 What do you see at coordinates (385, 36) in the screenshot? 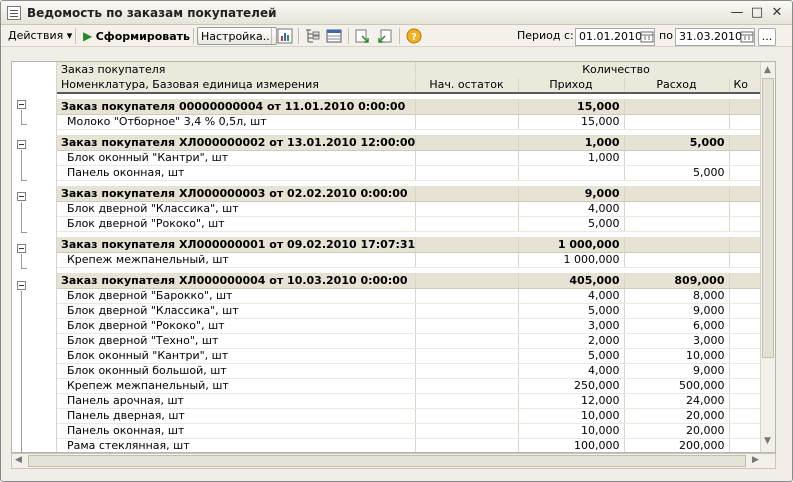
I see `export-icon` at bounding box center [385, 36].